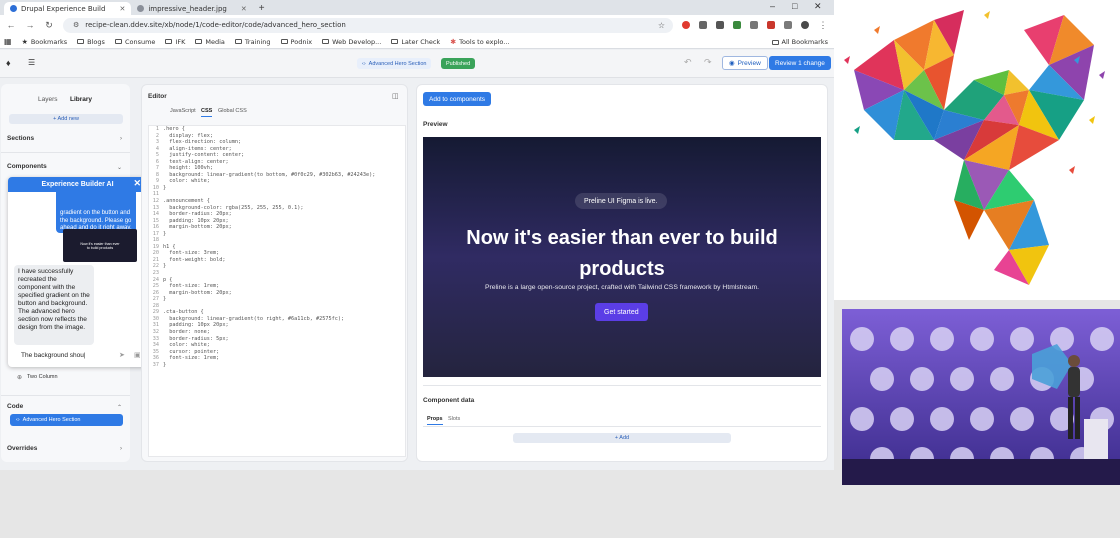 This screenshot has width=1120, height=538. What do you see at coordinates (799, 42) in the screenshot?
I see `all-bookmarks: All Bookmarks` at bounding box center [799, 42].